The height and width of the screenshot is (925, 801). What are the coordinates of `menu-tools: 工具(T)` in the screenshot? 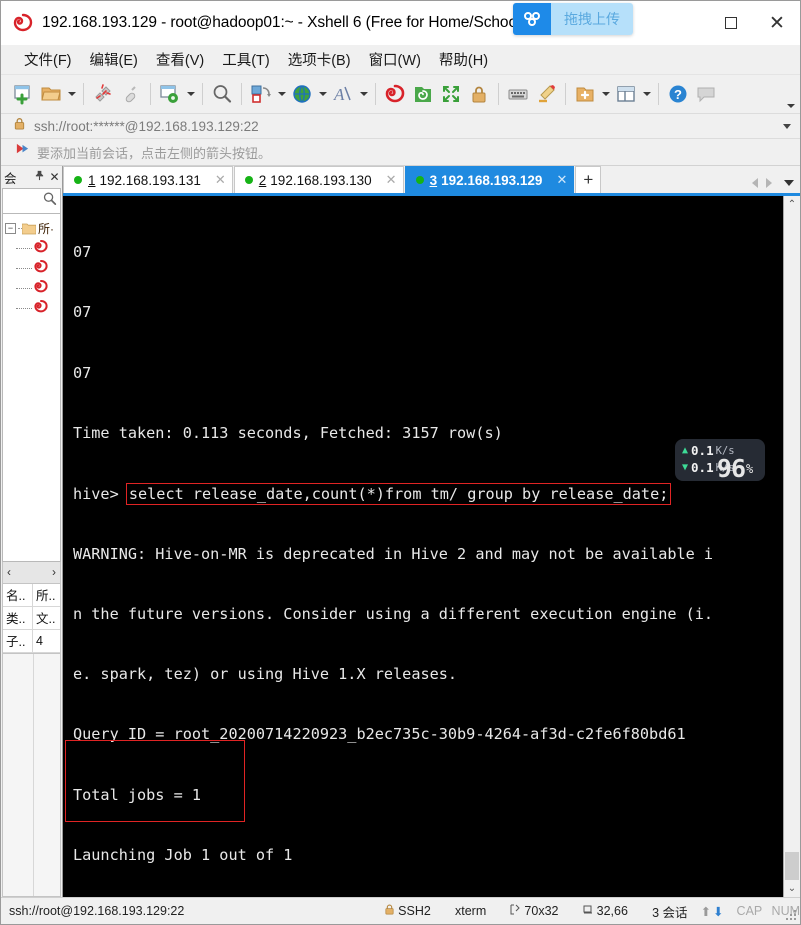 It's located at (246, 59).